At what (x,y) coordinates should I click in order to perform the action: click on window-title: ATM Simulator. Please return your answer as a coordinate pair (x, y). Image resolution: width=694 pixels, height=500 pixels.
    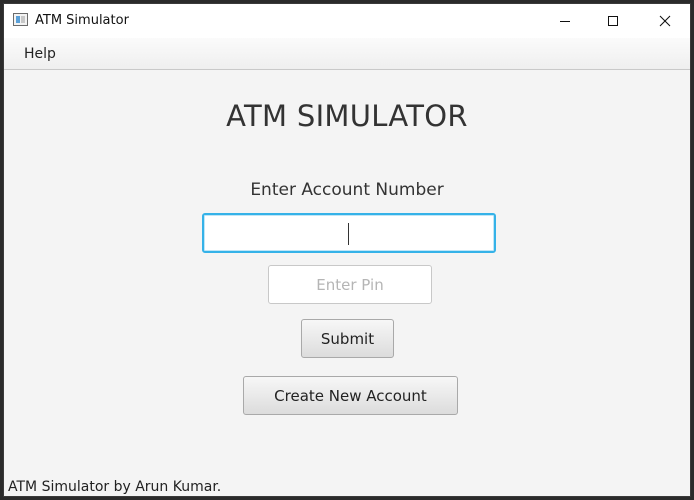
    Looking at the image, I should click on (82, 20).